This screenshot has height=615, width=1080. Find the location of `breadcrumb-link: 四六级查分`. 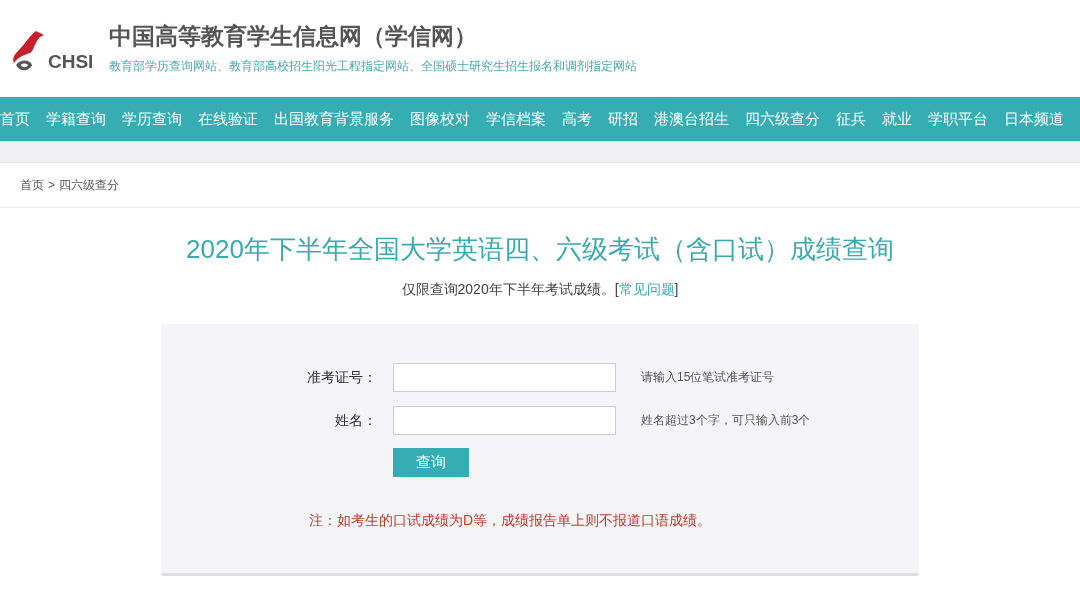

breadcrumb-link: 四六级查分 is located at coordinates (89, 185).